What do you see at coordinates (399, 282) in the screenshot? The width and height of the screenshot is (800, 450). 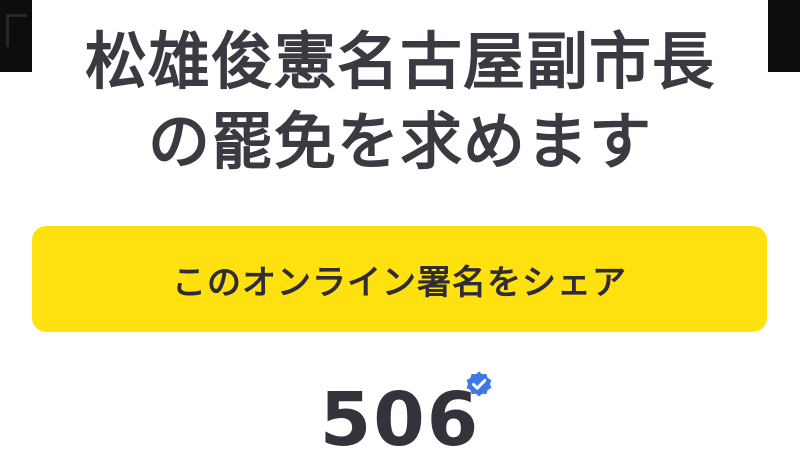 I see `share-petition-label: このオンライン署名をシェア` at bounding box center [399, 282].